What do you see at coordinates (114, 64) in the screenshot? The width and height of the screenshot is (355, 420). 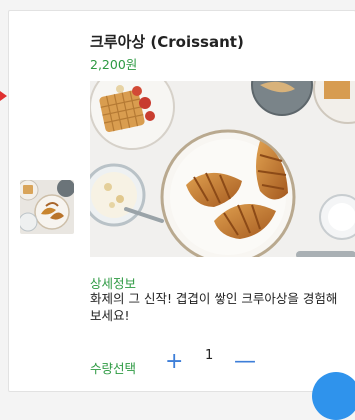 I see `product-price: 2,200원` at bounding box center [114, 64].